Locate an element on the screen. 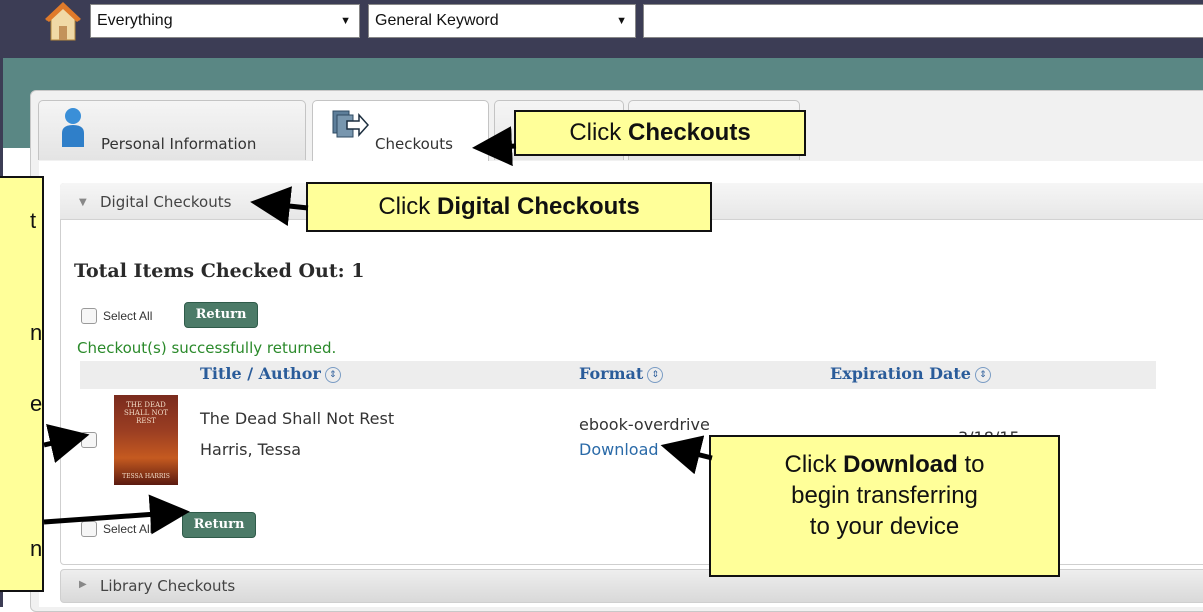 Image resolution: width=1203 pixels, height=612 pixels. arrow-to-download is located at coordinates (686, 455).